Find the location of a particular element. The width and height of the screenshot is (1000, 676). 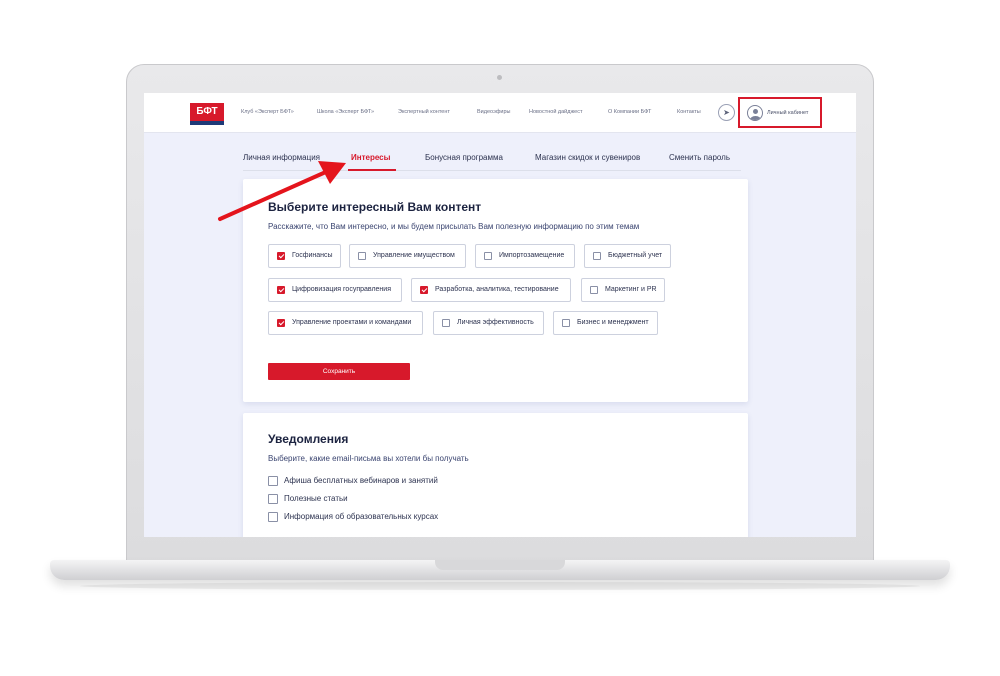

interest-chip: Бюджетный учет is located at coordinates (627, 256).